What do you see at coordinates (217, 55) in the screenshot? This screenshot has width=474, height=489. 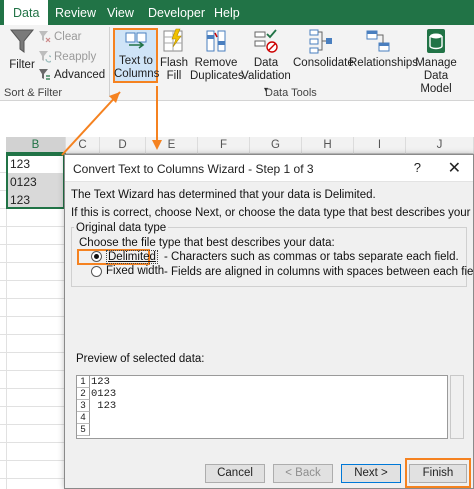 I see `remove-duplicates-button: Remove Duplicates` at bounding box center [217, 55].